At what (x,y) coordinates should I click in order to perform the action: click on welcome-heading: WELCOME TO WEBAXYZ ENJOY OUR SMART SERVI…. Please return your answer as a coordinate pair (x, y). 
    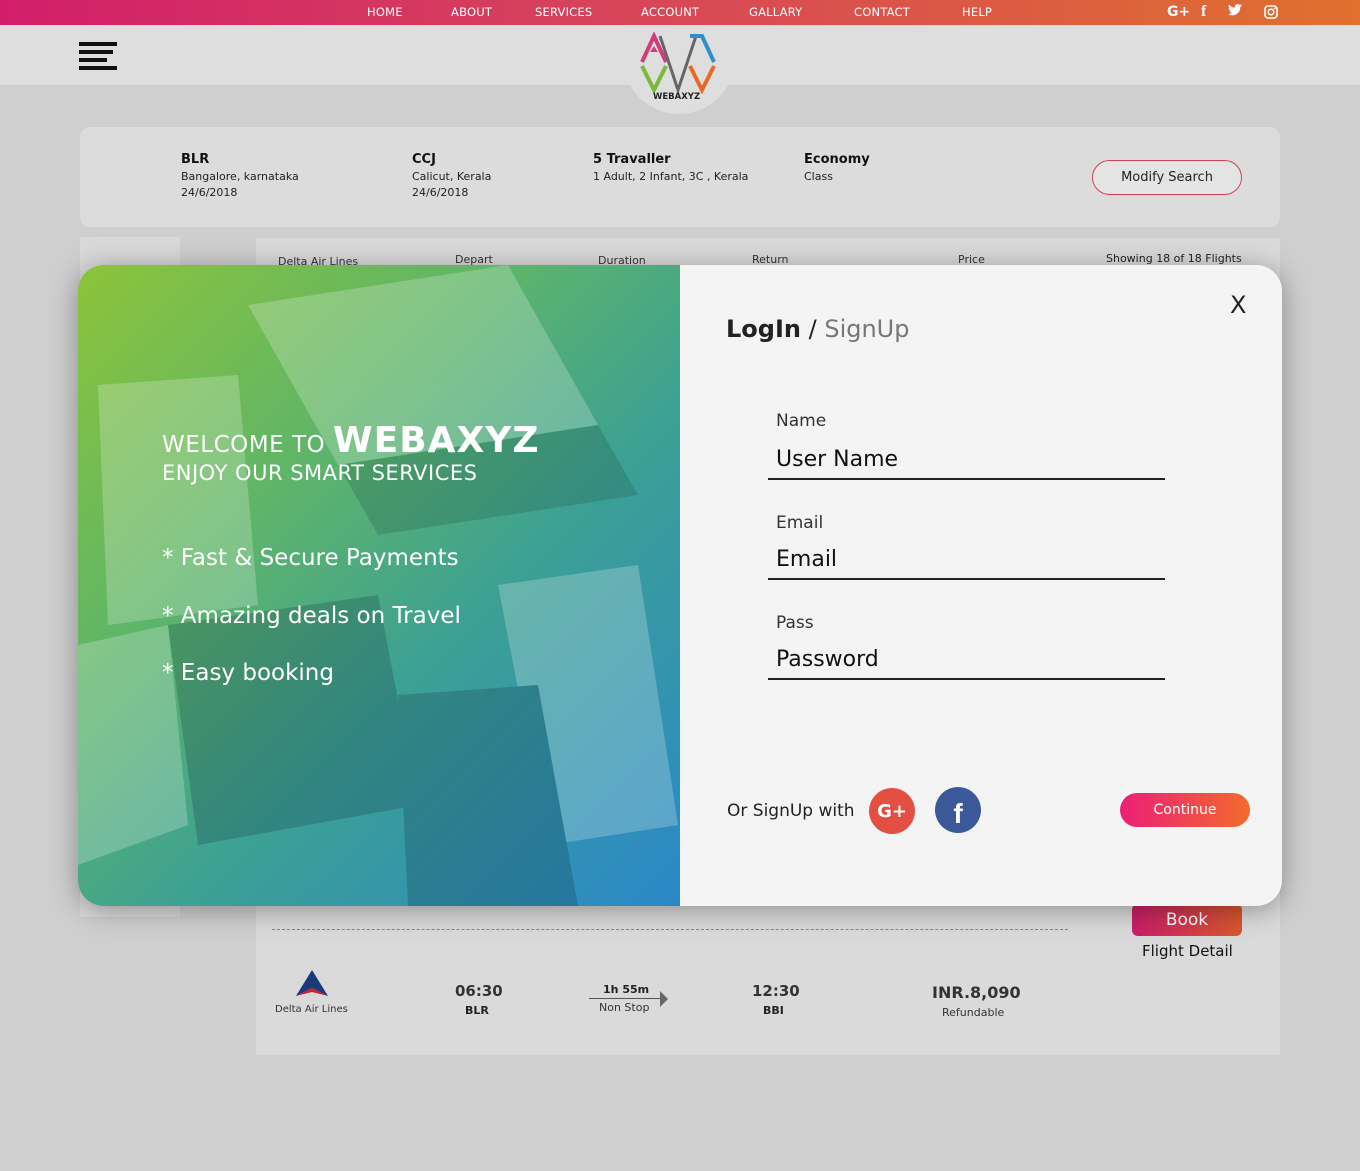
    Looking at the image, I should click on (350, 452).